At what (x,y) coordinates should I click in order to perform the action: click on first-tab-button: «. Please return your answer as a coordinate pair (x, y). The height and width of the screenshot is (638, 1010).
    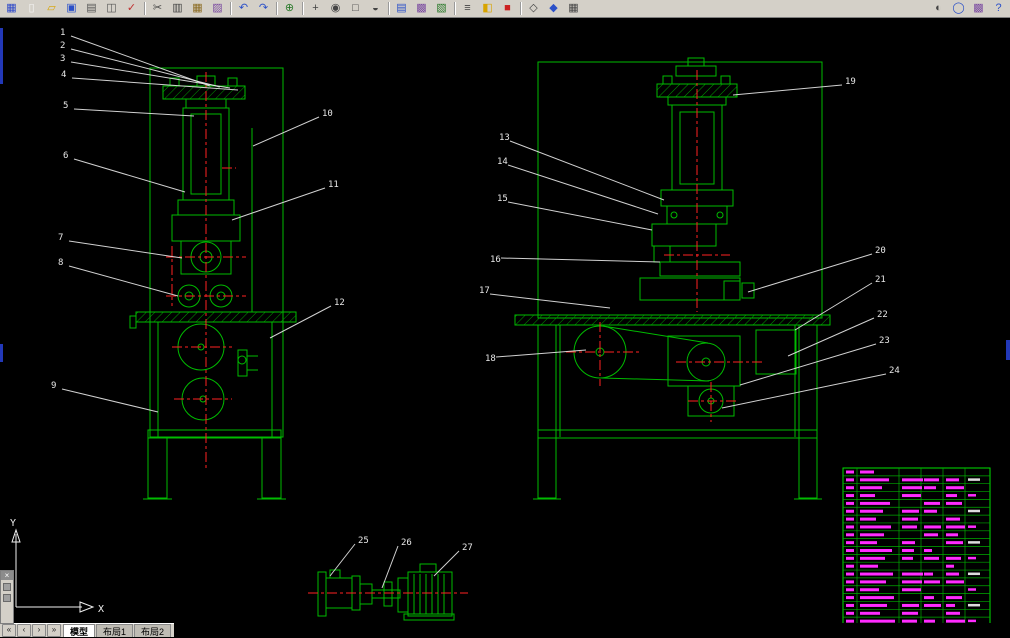
    Looking at the image, I should click on (9, 630).